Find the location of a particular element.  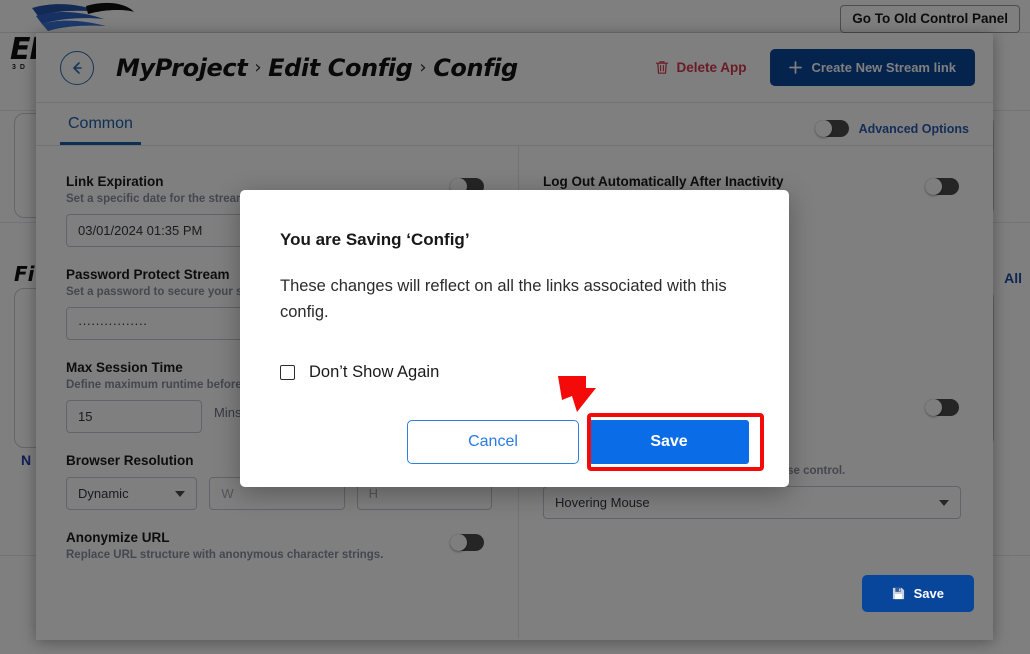

breadcrumb-project: MyProject is located at coordinates (182, 68).